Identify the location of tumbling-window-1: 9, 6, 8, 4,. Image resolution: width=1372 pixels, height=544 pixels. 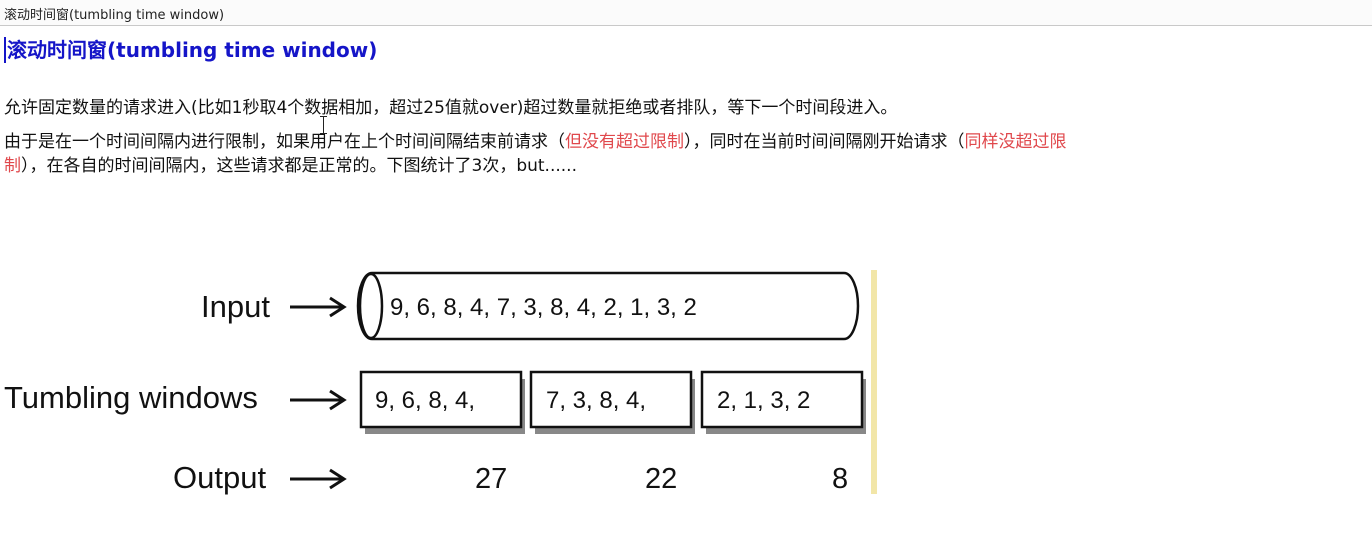
(442, 402).